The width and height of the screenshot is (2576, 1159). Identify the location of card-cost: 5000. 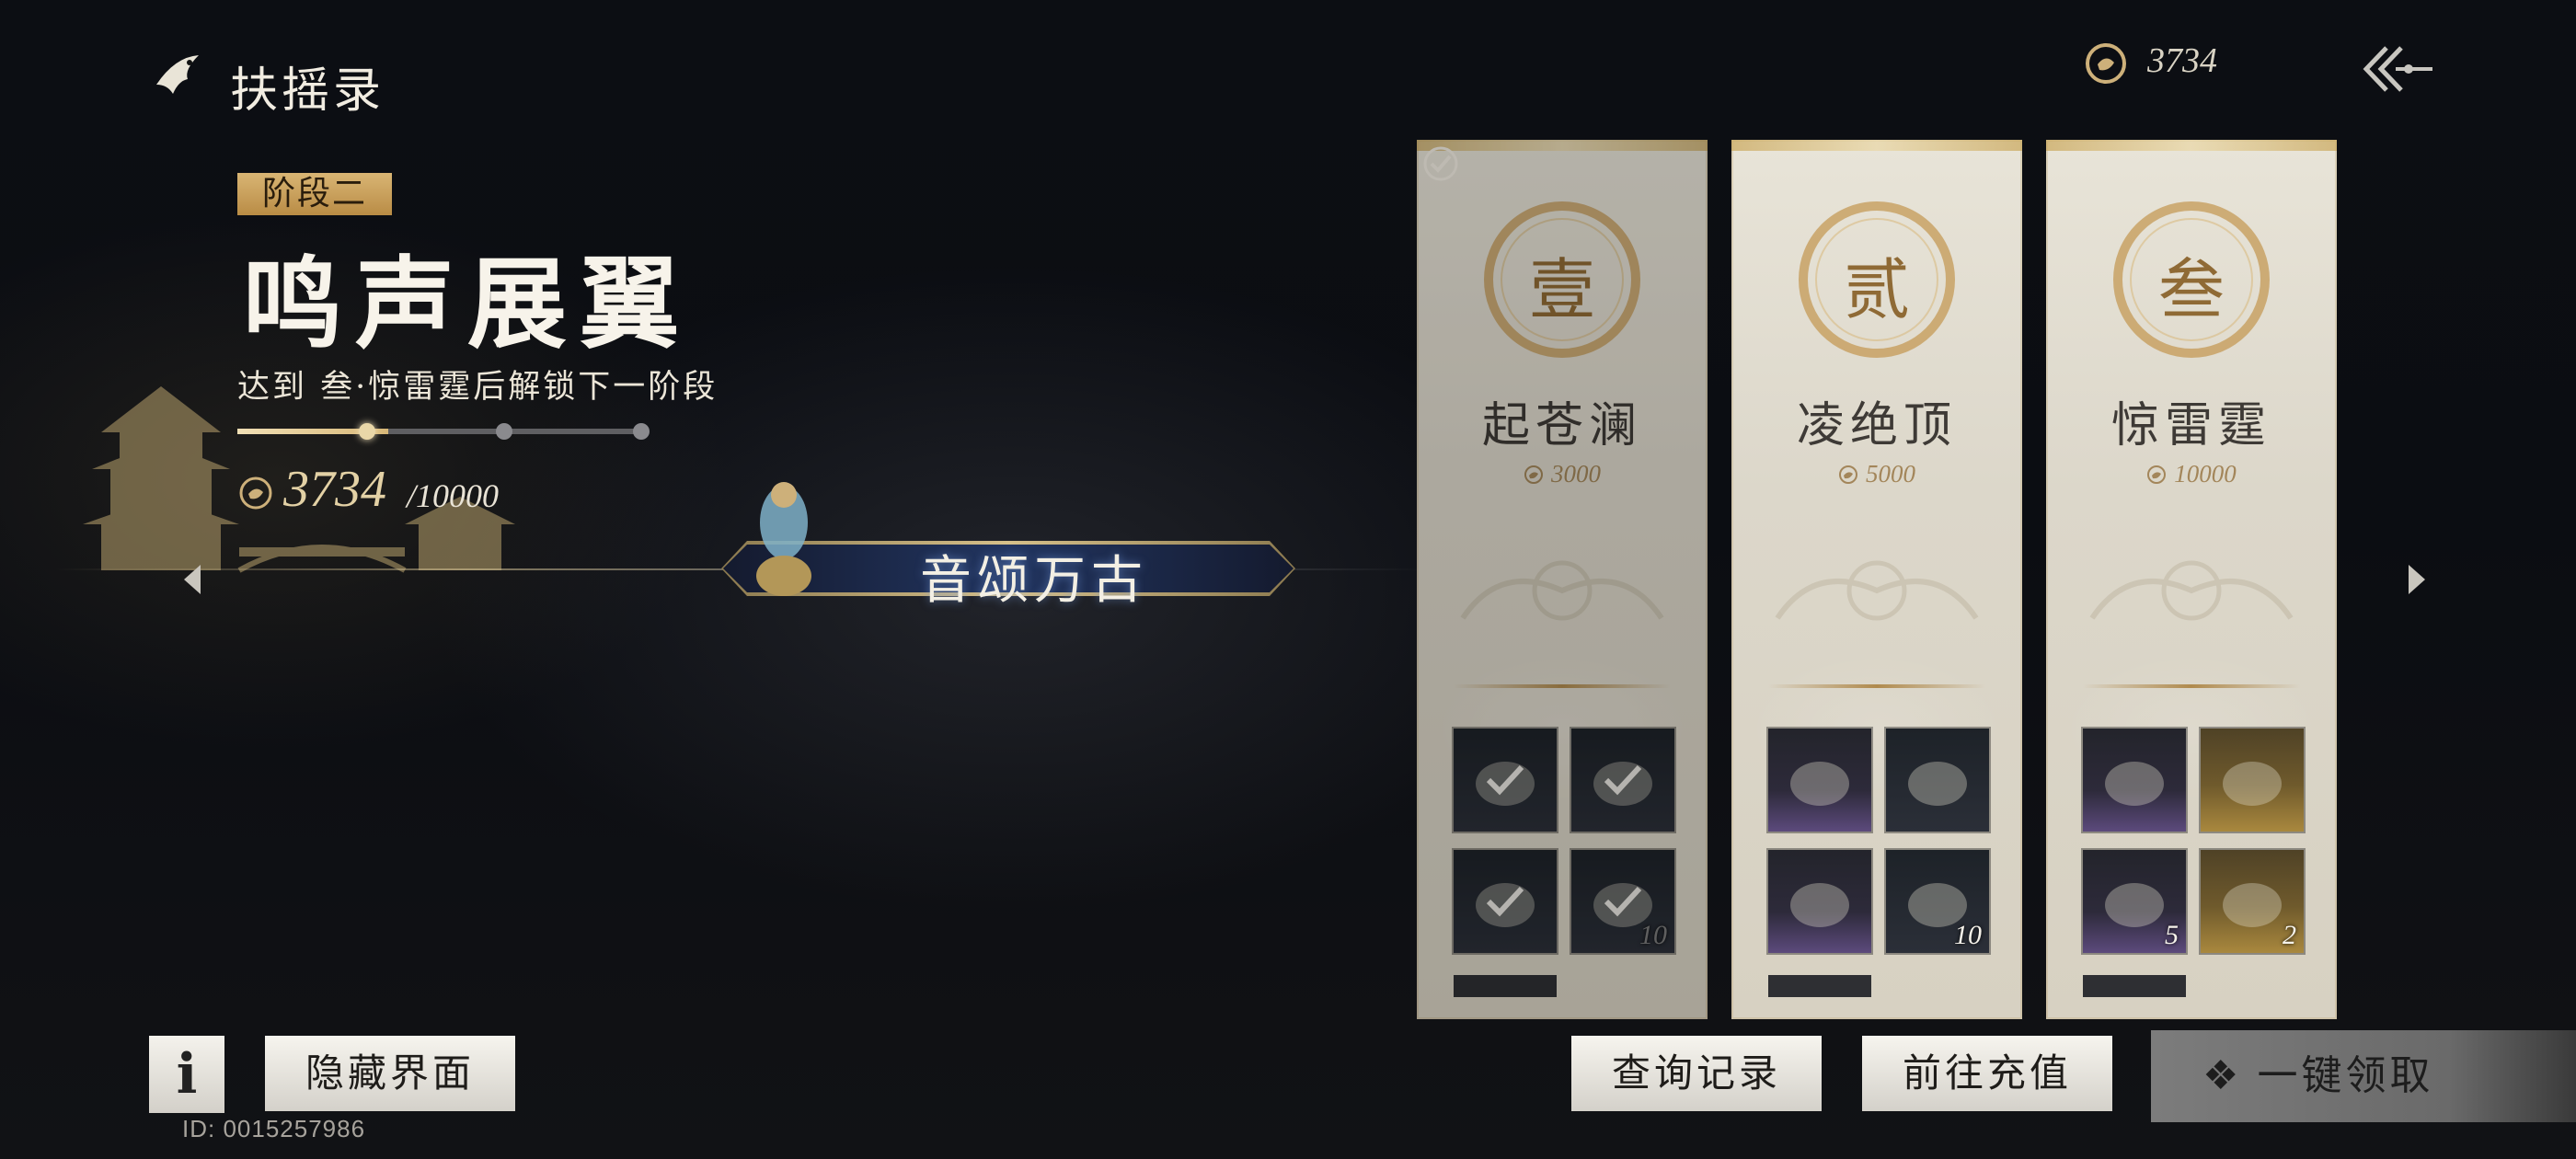
(1876, 474).